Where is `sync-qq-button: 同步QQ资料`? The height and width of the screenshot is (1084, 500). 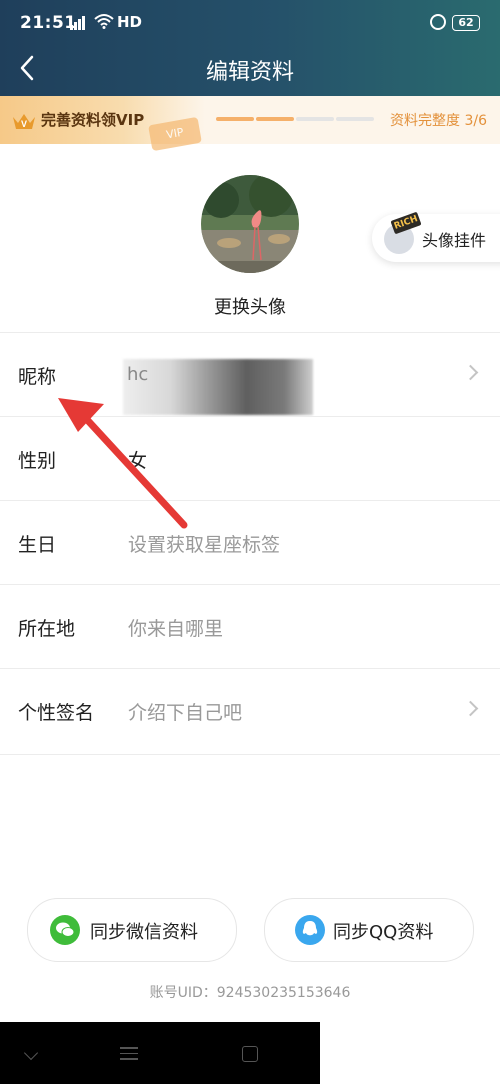 sync-qq-button: 同步QQ资料 is located at coordinates (369, 930).